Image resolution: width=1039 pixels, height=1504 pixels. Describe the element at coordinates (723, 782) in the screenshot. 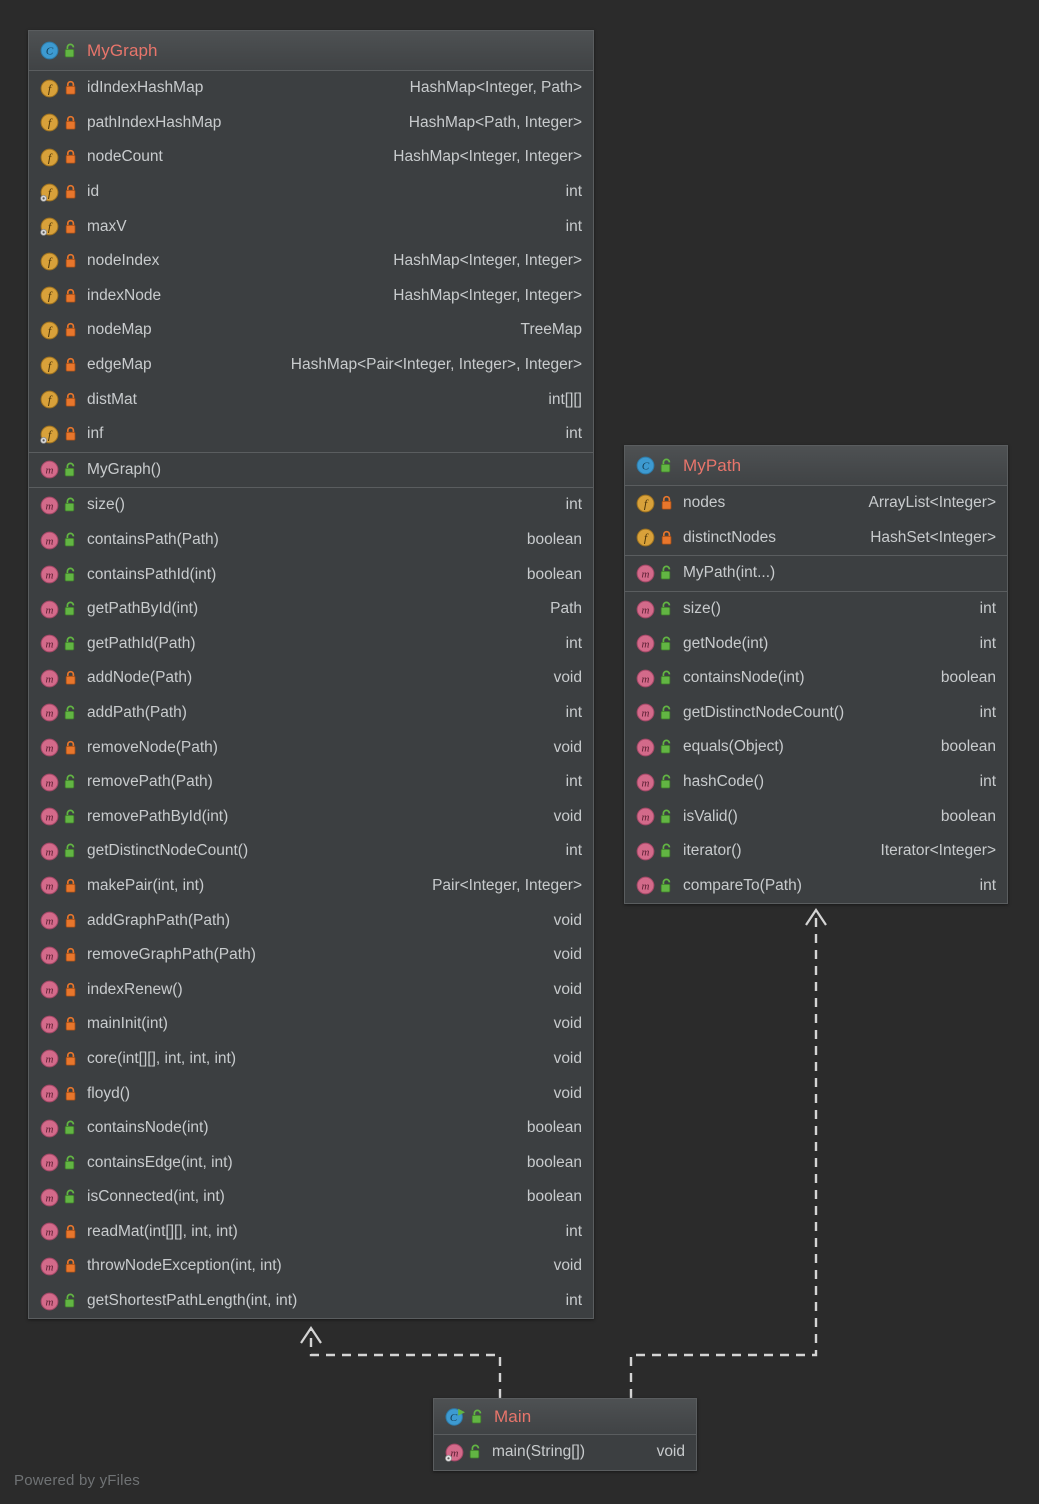

I see `member-name: hashCode()` at that location.